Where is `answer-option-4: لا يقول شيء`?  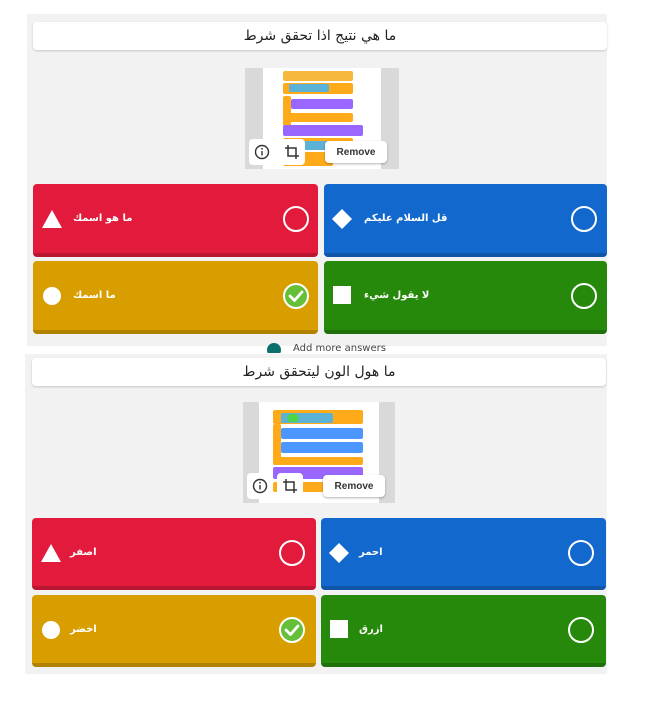
answer-option-4: لا يقول شيء is located at coordinates (465, 297).